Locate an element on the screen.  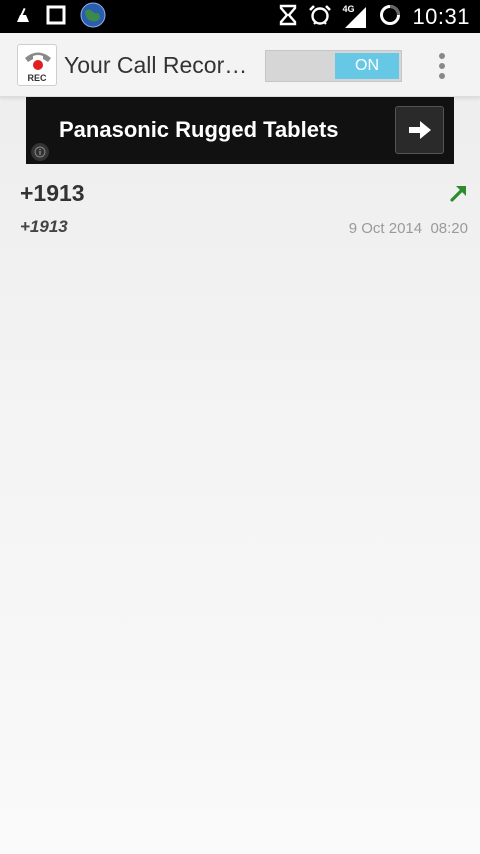
recording-toggle: ON is located at coordinates (333, 66).